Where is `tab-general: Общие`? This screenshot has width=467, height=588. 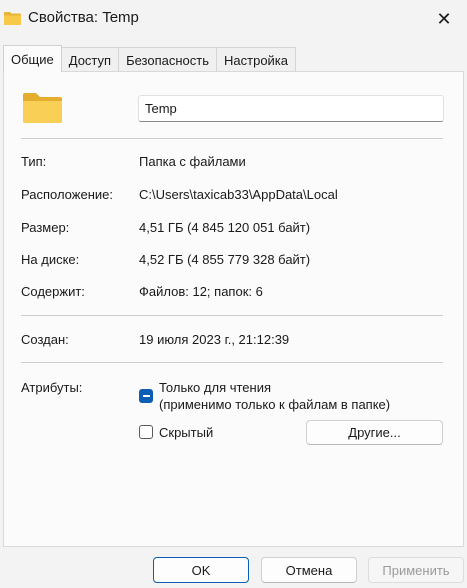
tab-general: Общие is located at coordinates (32, 58).